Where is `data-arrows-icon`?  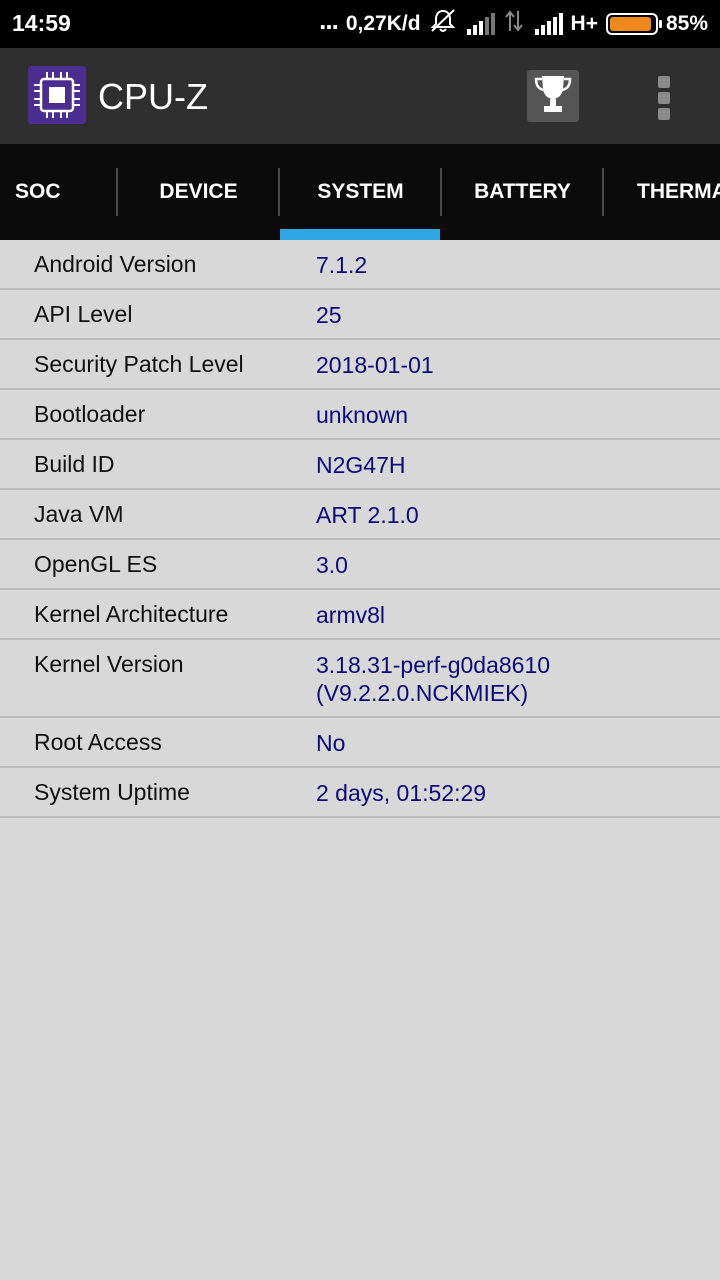
data-arrows-icon is located at coordinates (514, 24).